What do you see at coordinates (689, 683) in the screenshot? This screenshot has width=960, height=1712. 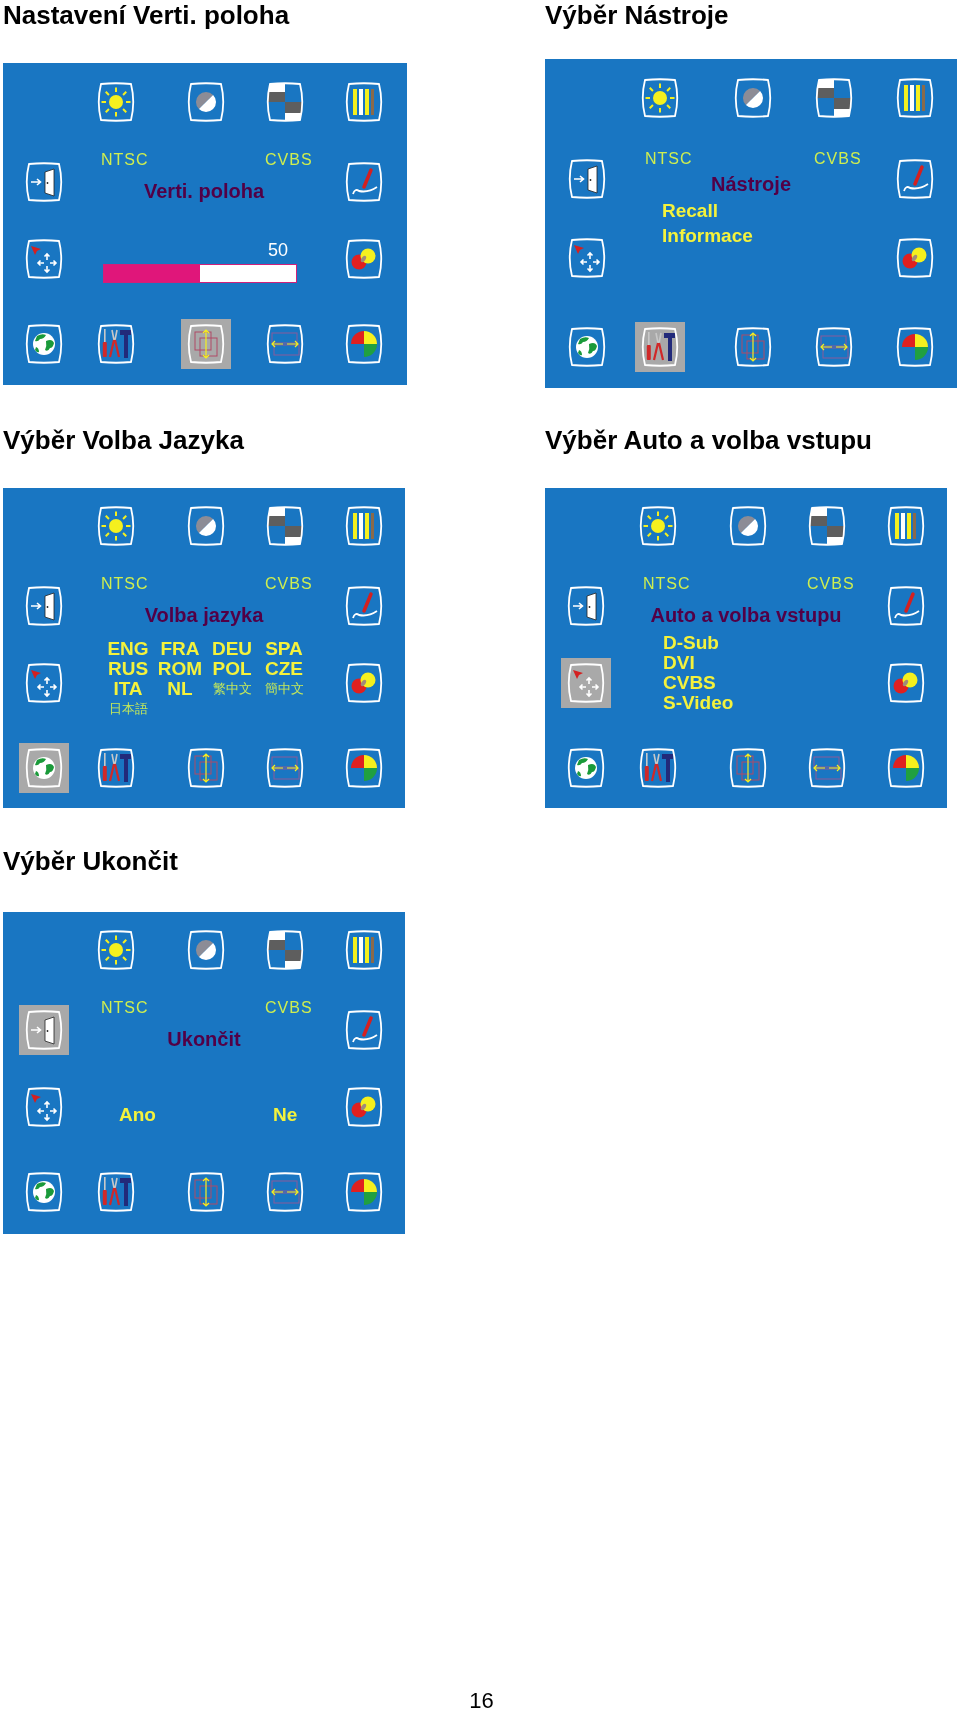 I see `input-option: CVBS` at bounding box center [689, 683].